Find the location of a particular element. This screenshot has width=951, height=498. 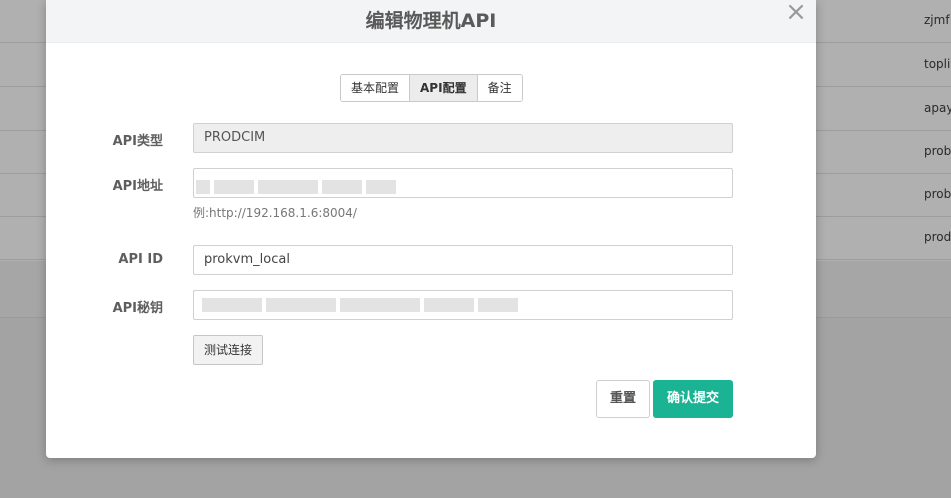

modal-title: 编辑物理机API is located at coordinates (431, 21).